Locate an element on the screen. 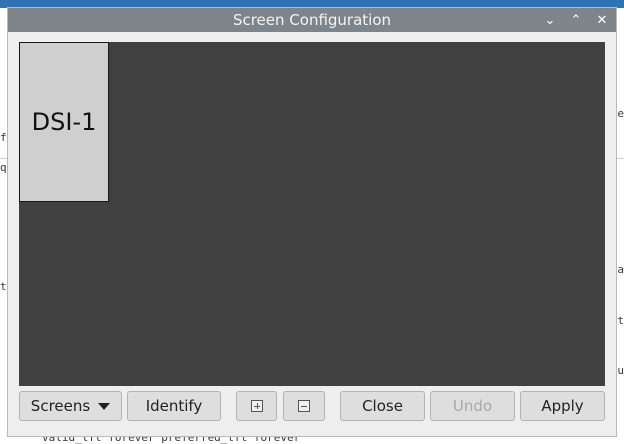  chevron-up-icon: ⌃ is located at coordinates (576, 20).